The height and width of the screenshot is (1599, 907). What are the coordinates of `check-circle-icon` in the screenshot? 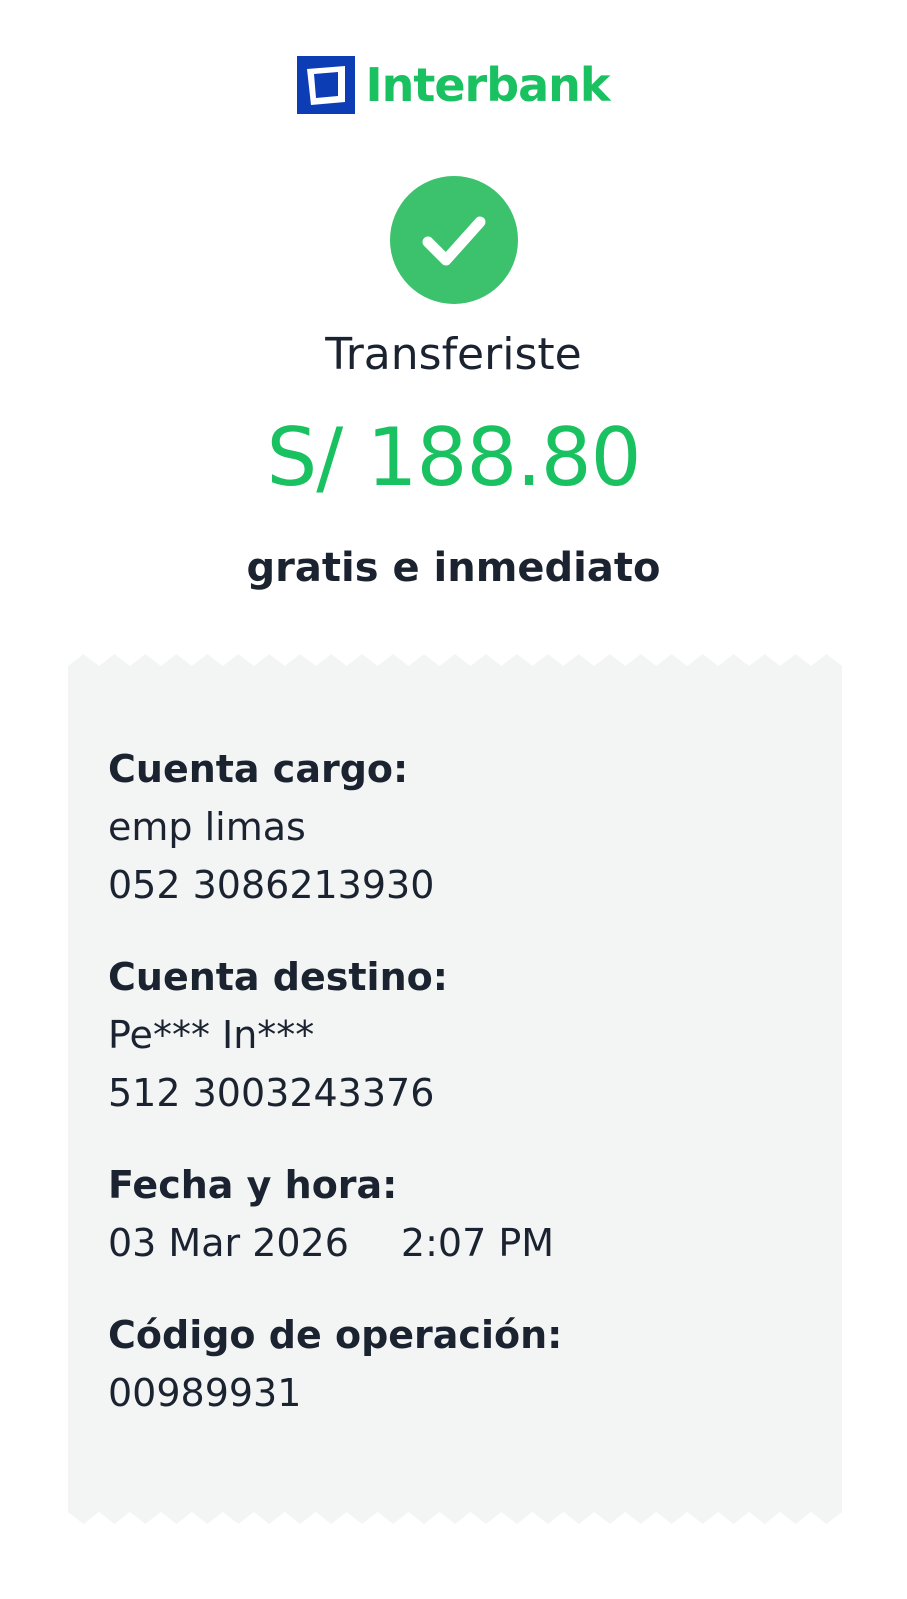 It's located at (454, 240).